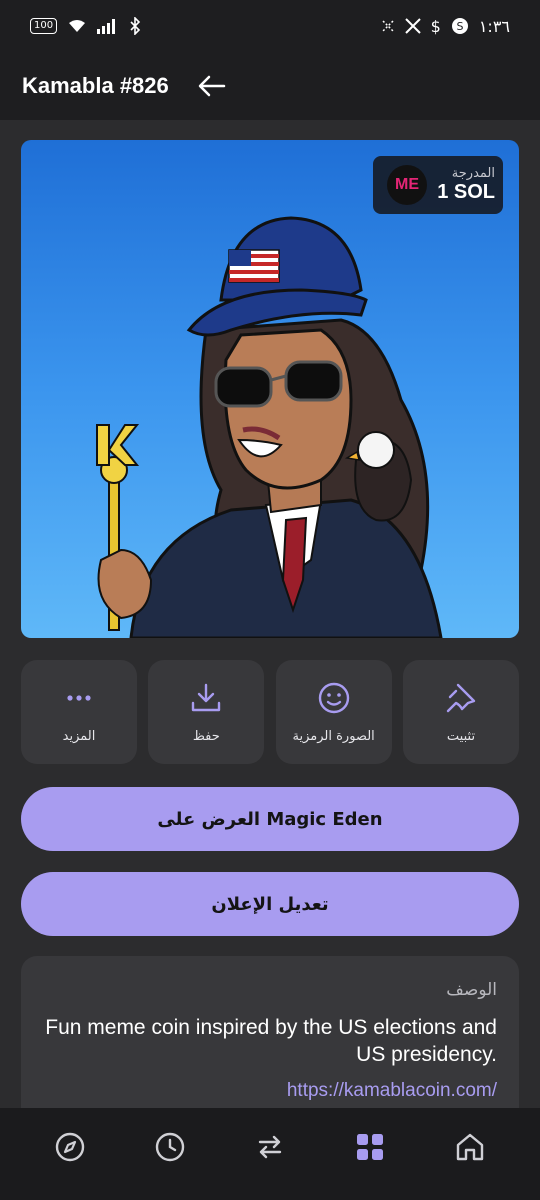 This screenshot has width=540, height=1200. I want to click on collectibles-icon, so click(370, 1147).